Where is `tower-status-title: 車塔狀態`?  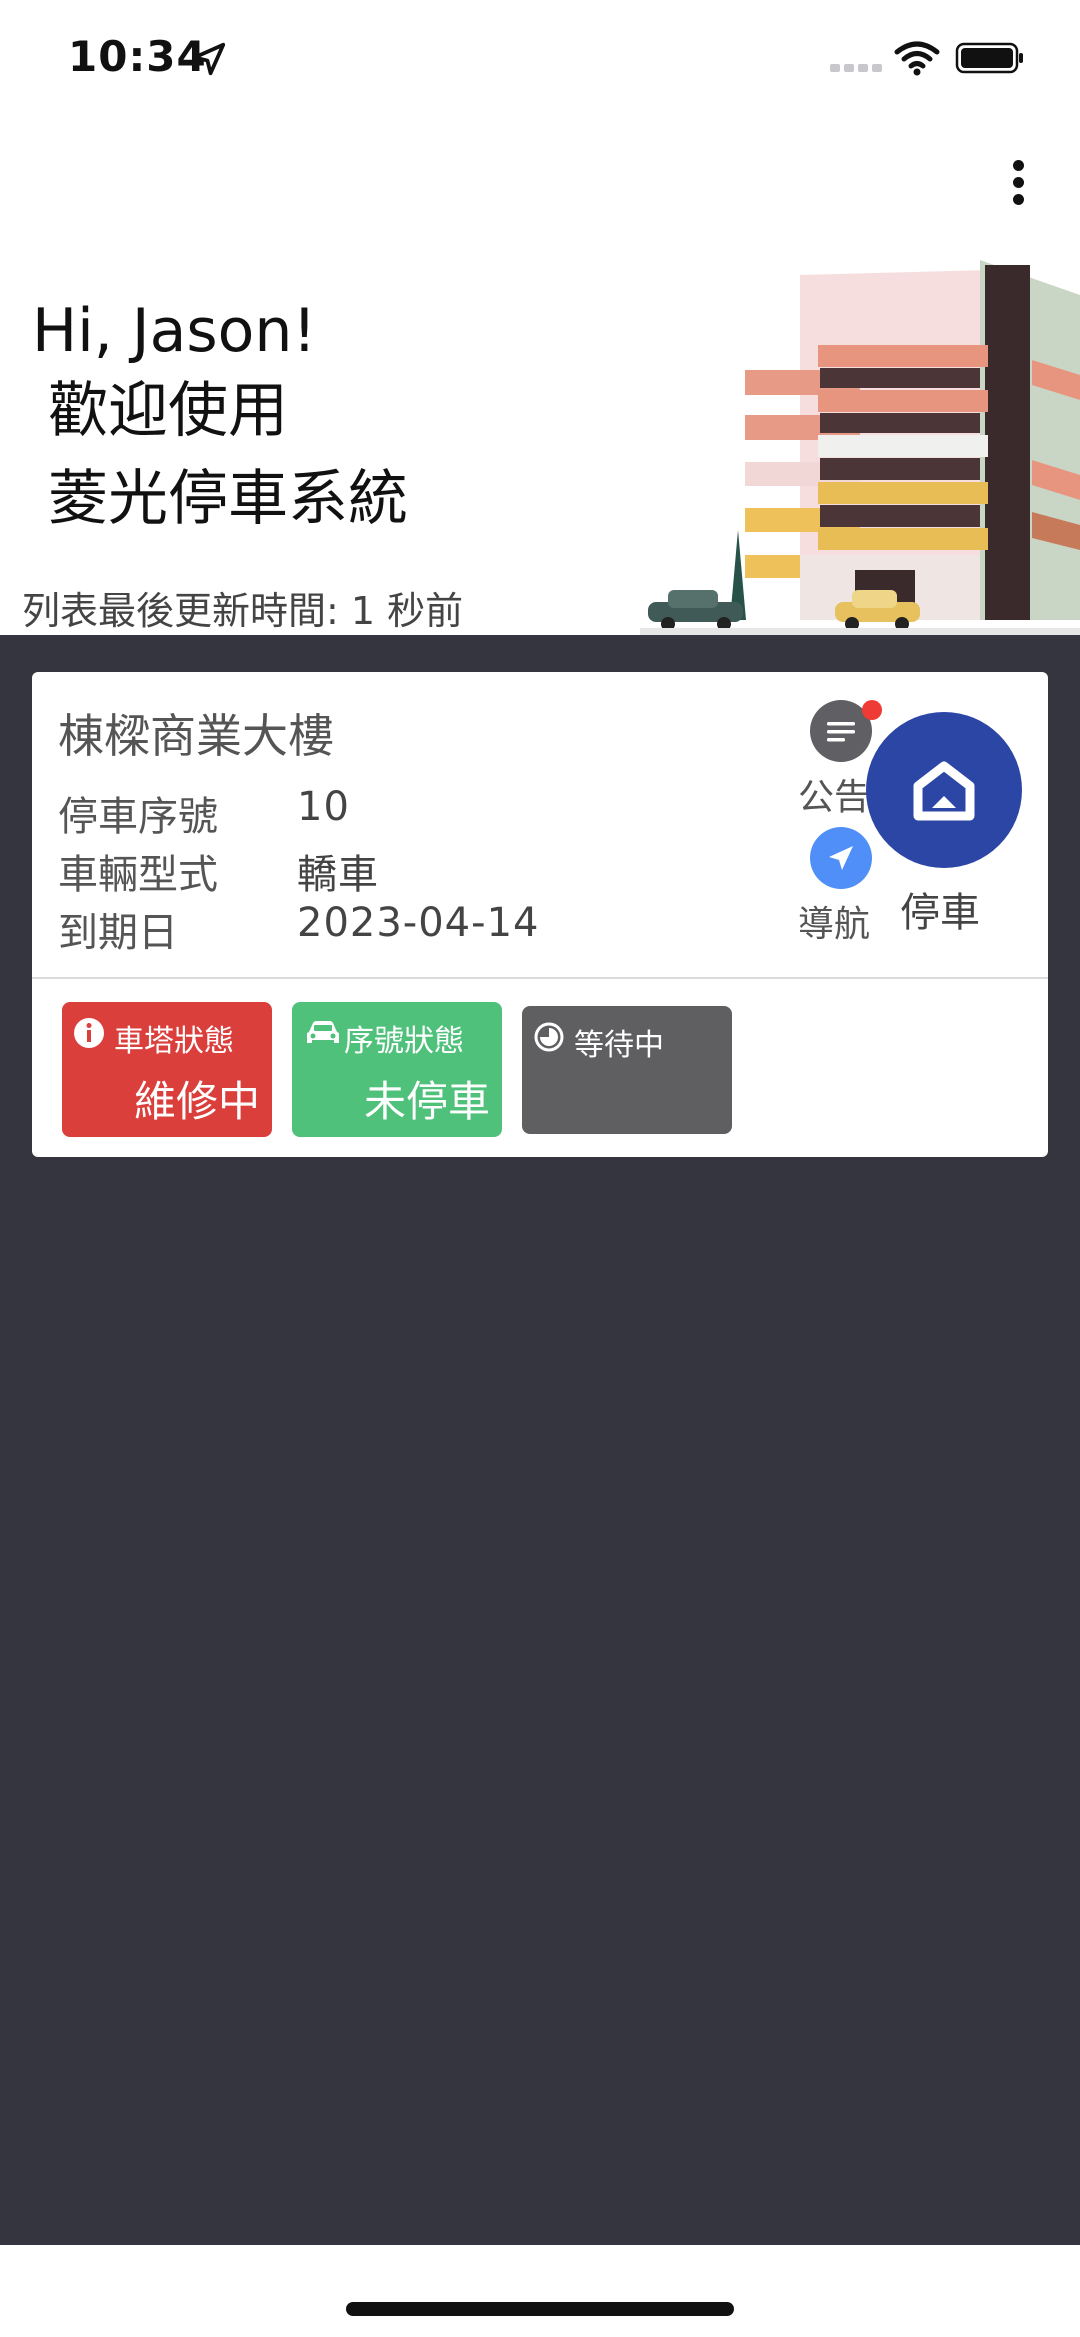 tower-status-title: 車塔狀態 is located at coordinates (174, 1041).